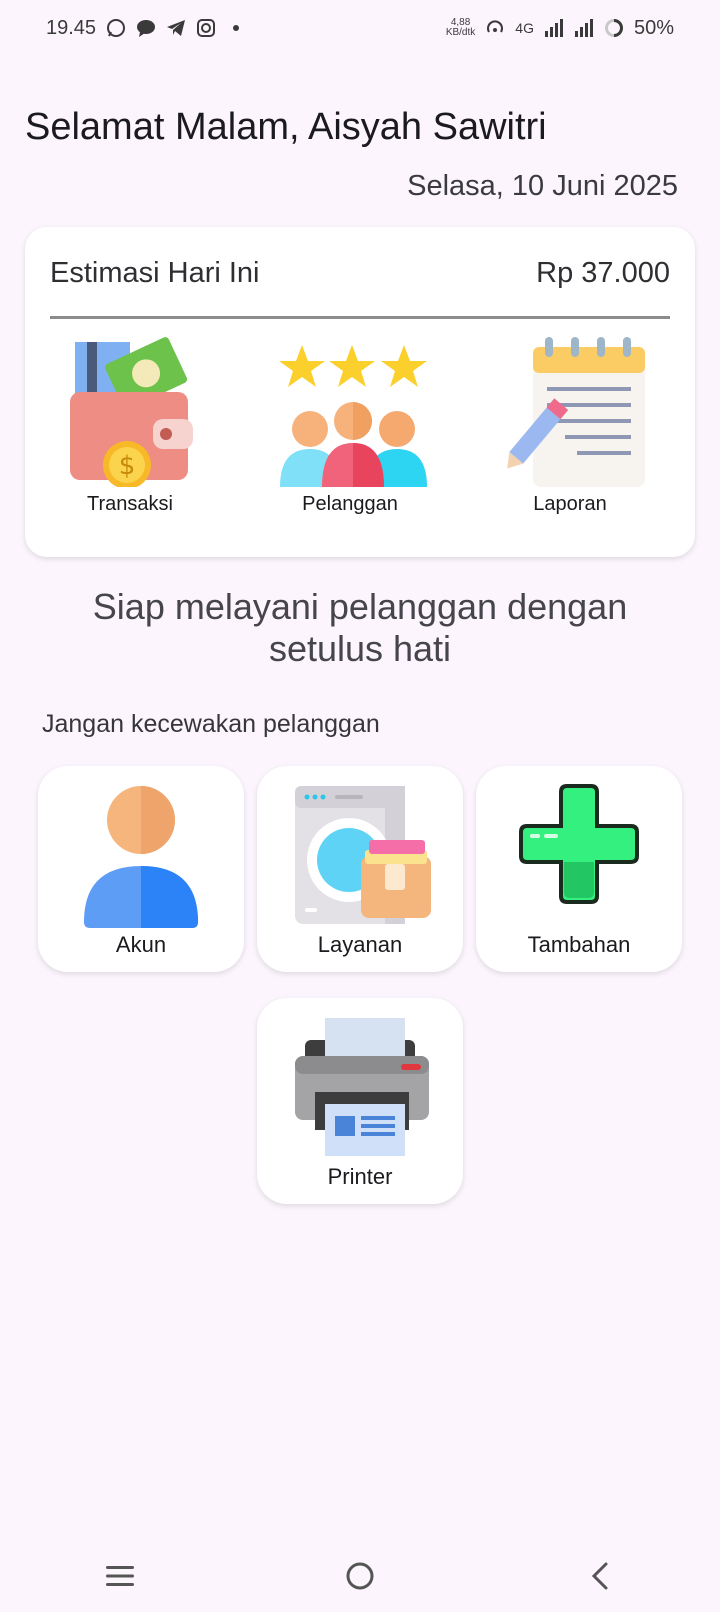  Describe the element at coordinates (236, 28) in the screenshot. I see `dot-icon` at that location.